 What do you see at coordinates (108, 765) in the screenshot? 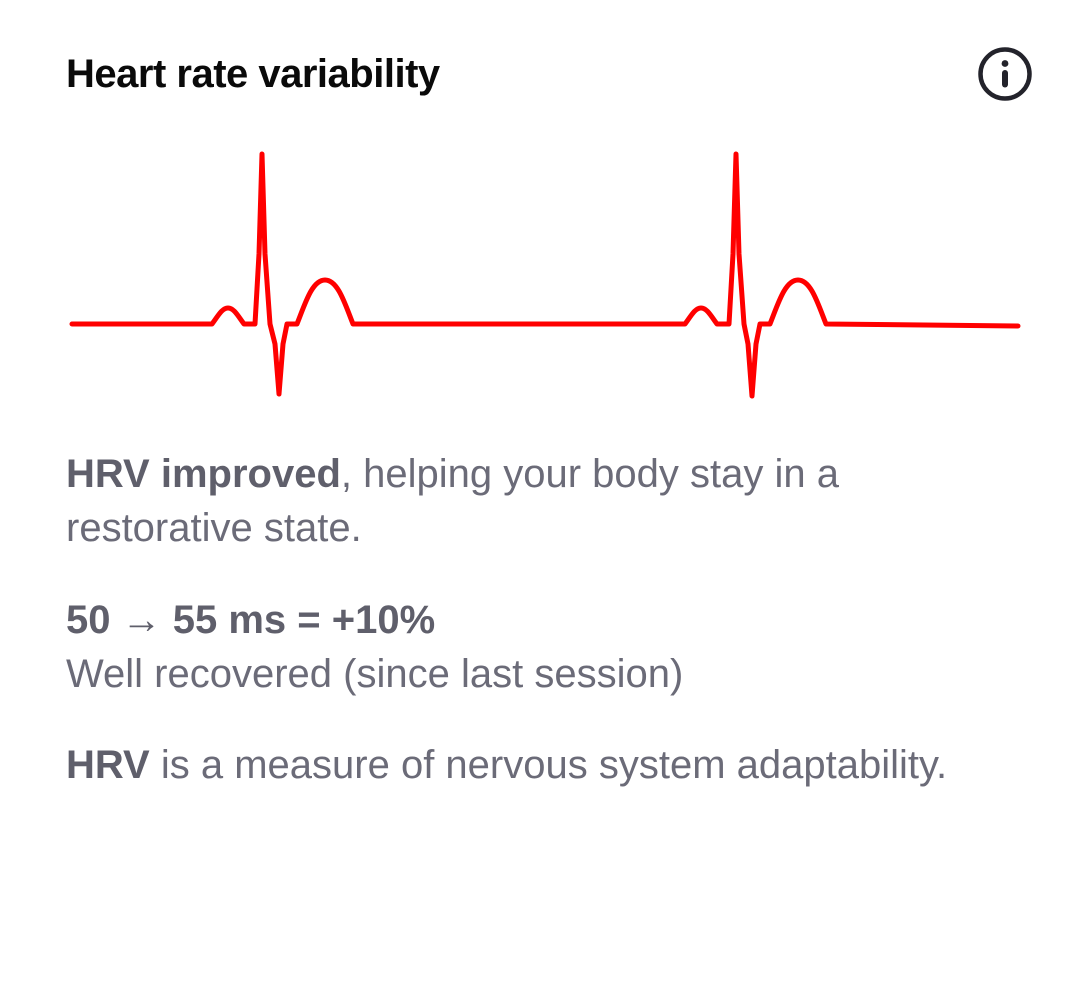
I see `definition-bold: HRV` at bounding box center [108, 765].